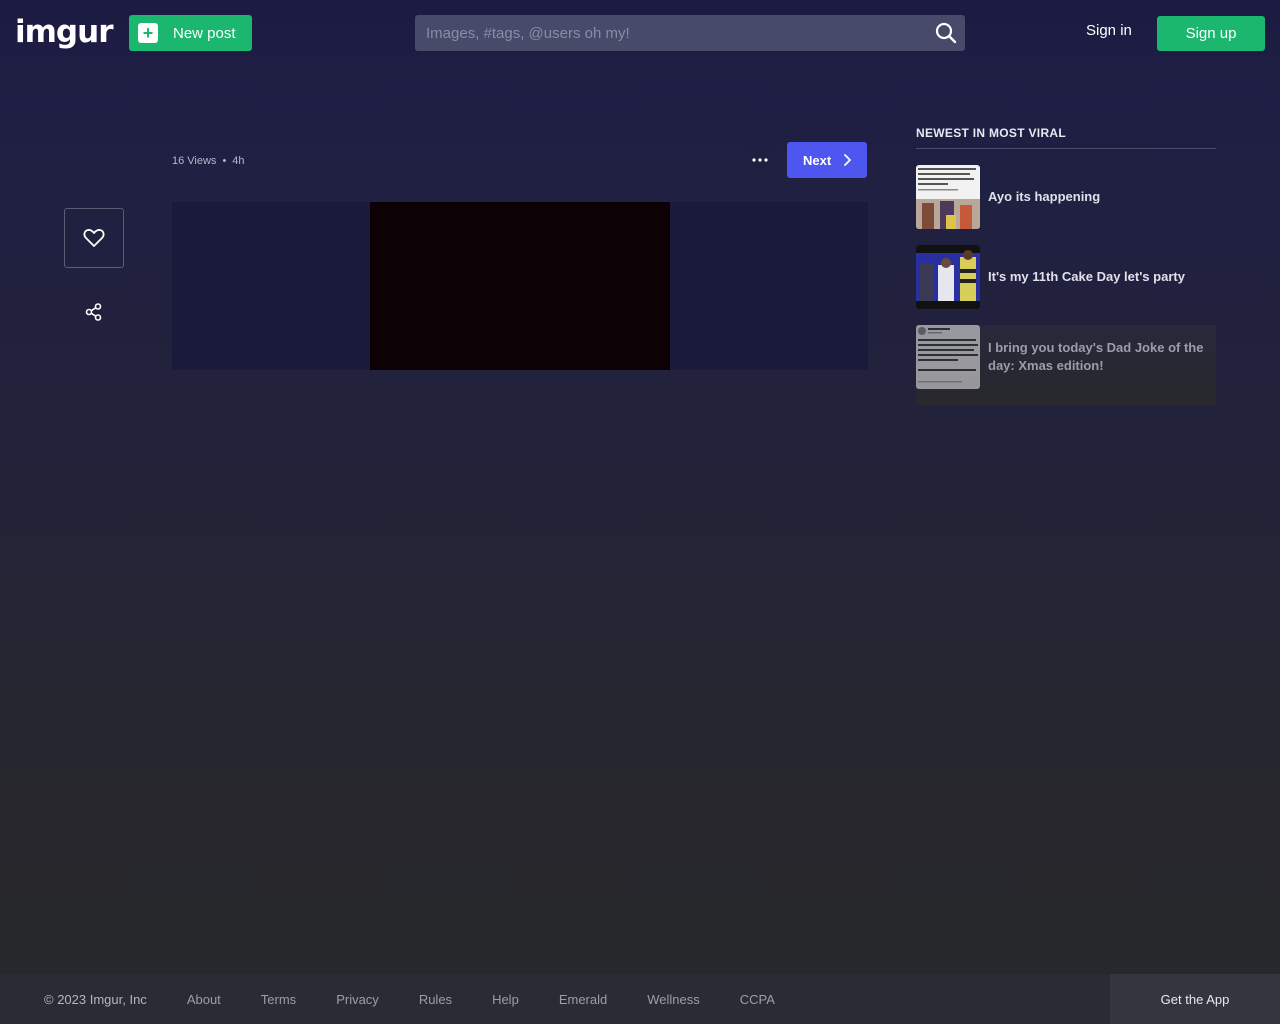 The width and height of the screenshot is (1280, 1024). I want to click on footer-link-ccpa: CCPA, so click(757, 999).